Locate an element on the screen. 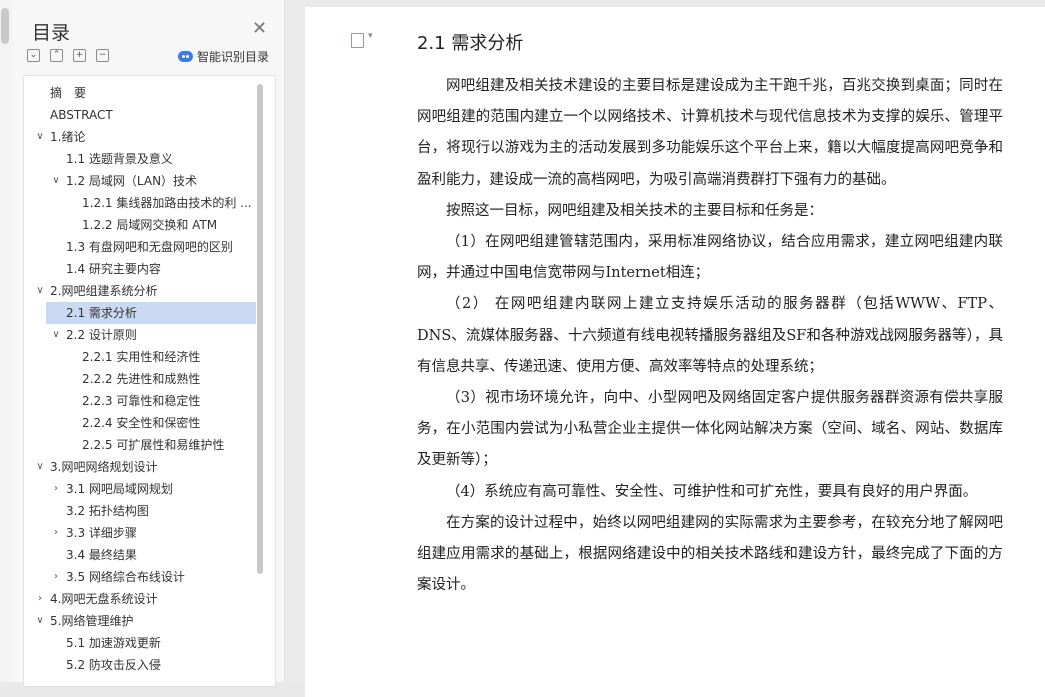 Image resolution: width=1045 pixels, height=697 pixels. toc-item-label: 4.网吧无盘系统设计 is located at coordinates (104, 599).